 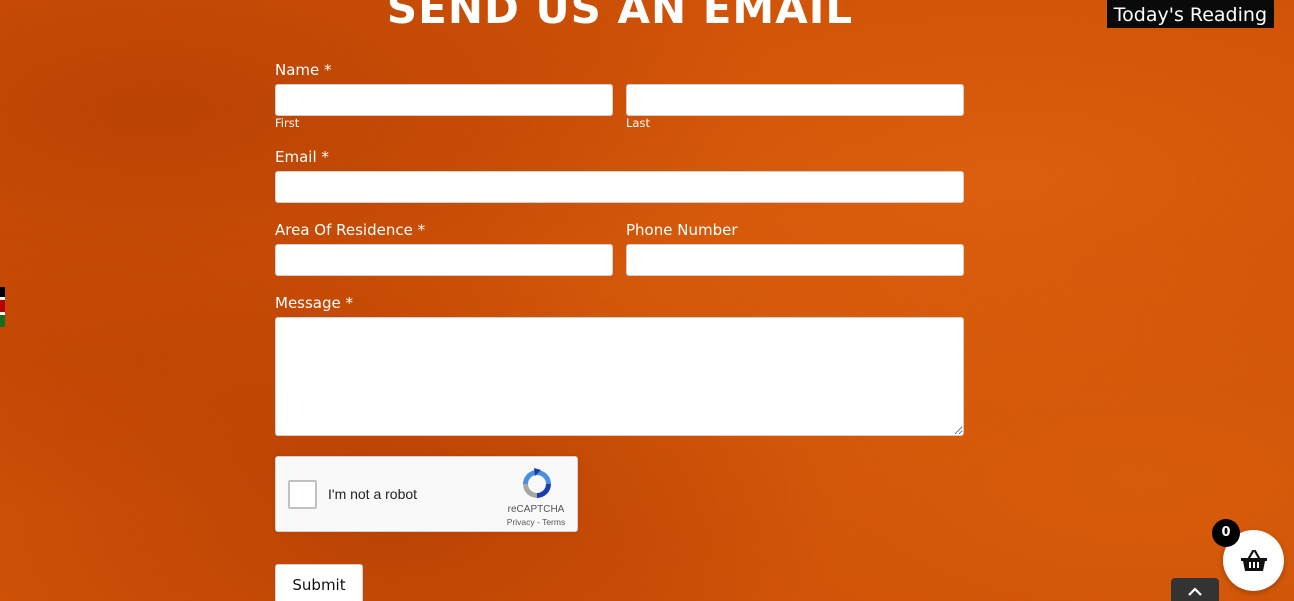 I want to click on phone-input, so click(x=795, y=260).